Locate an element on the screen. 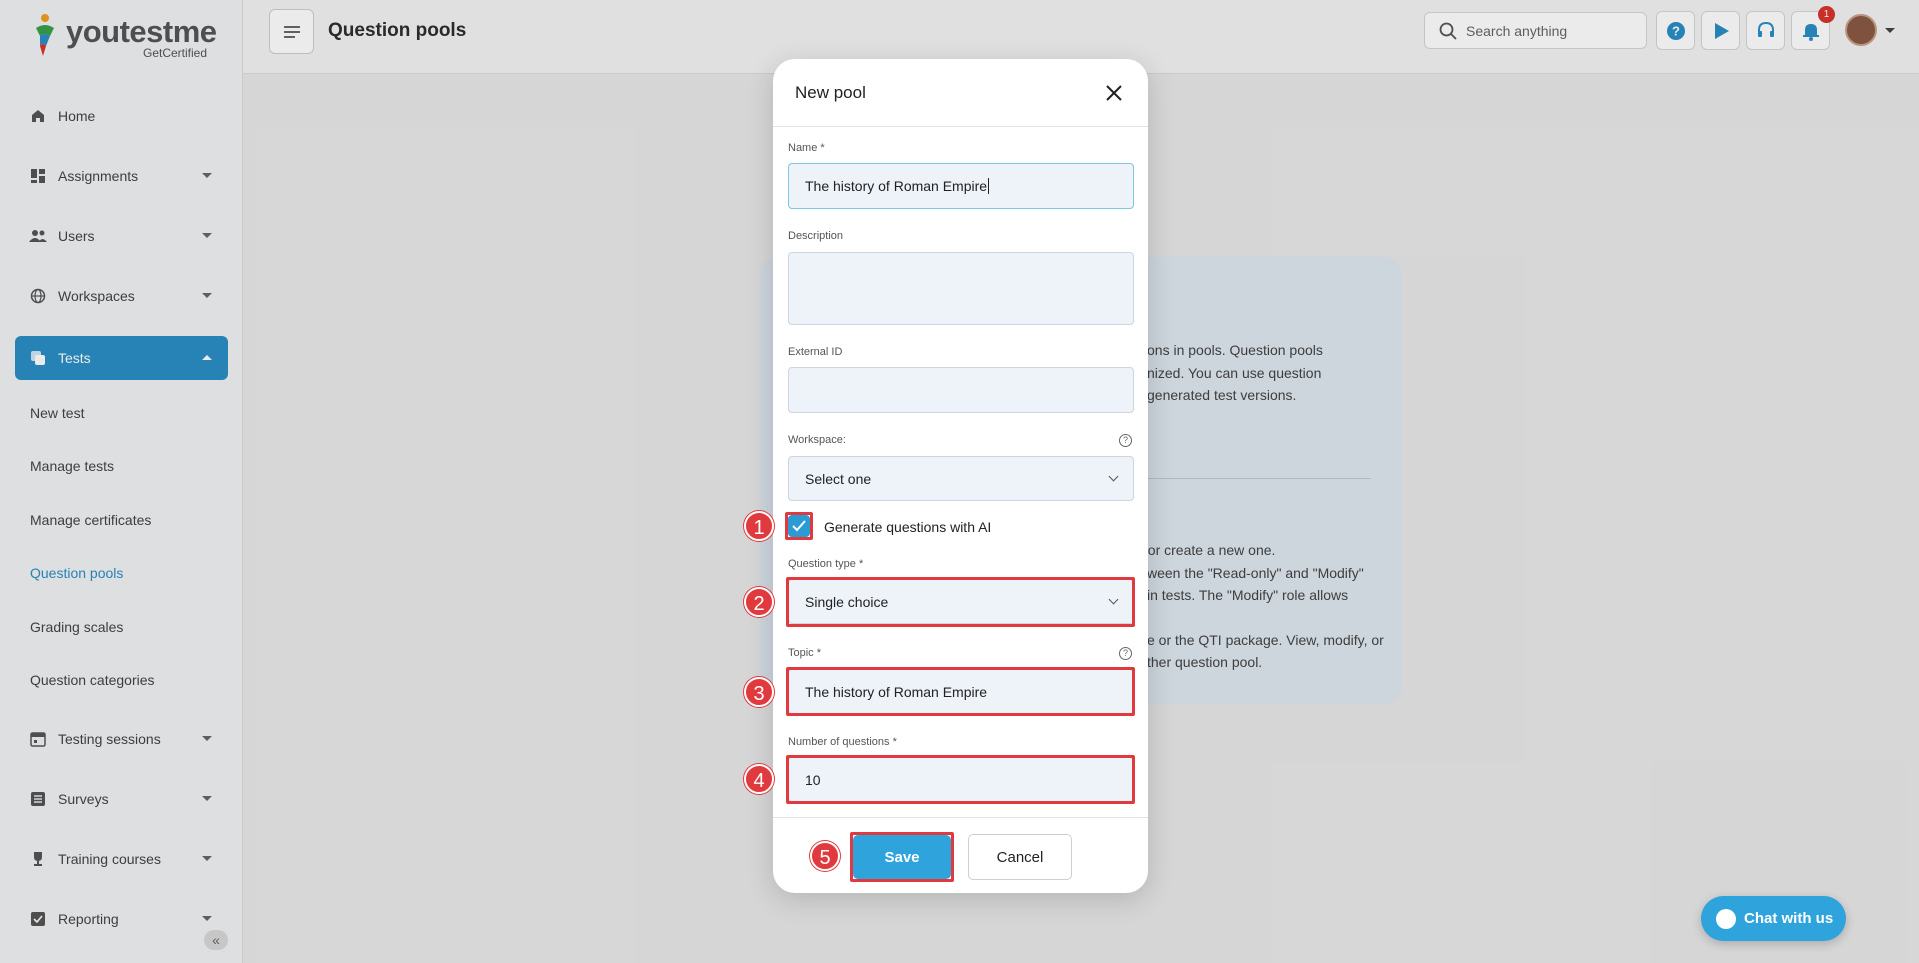 The height and width of the screenshot is (963, 1919). external-id-input is located at coordinates (961, 390).